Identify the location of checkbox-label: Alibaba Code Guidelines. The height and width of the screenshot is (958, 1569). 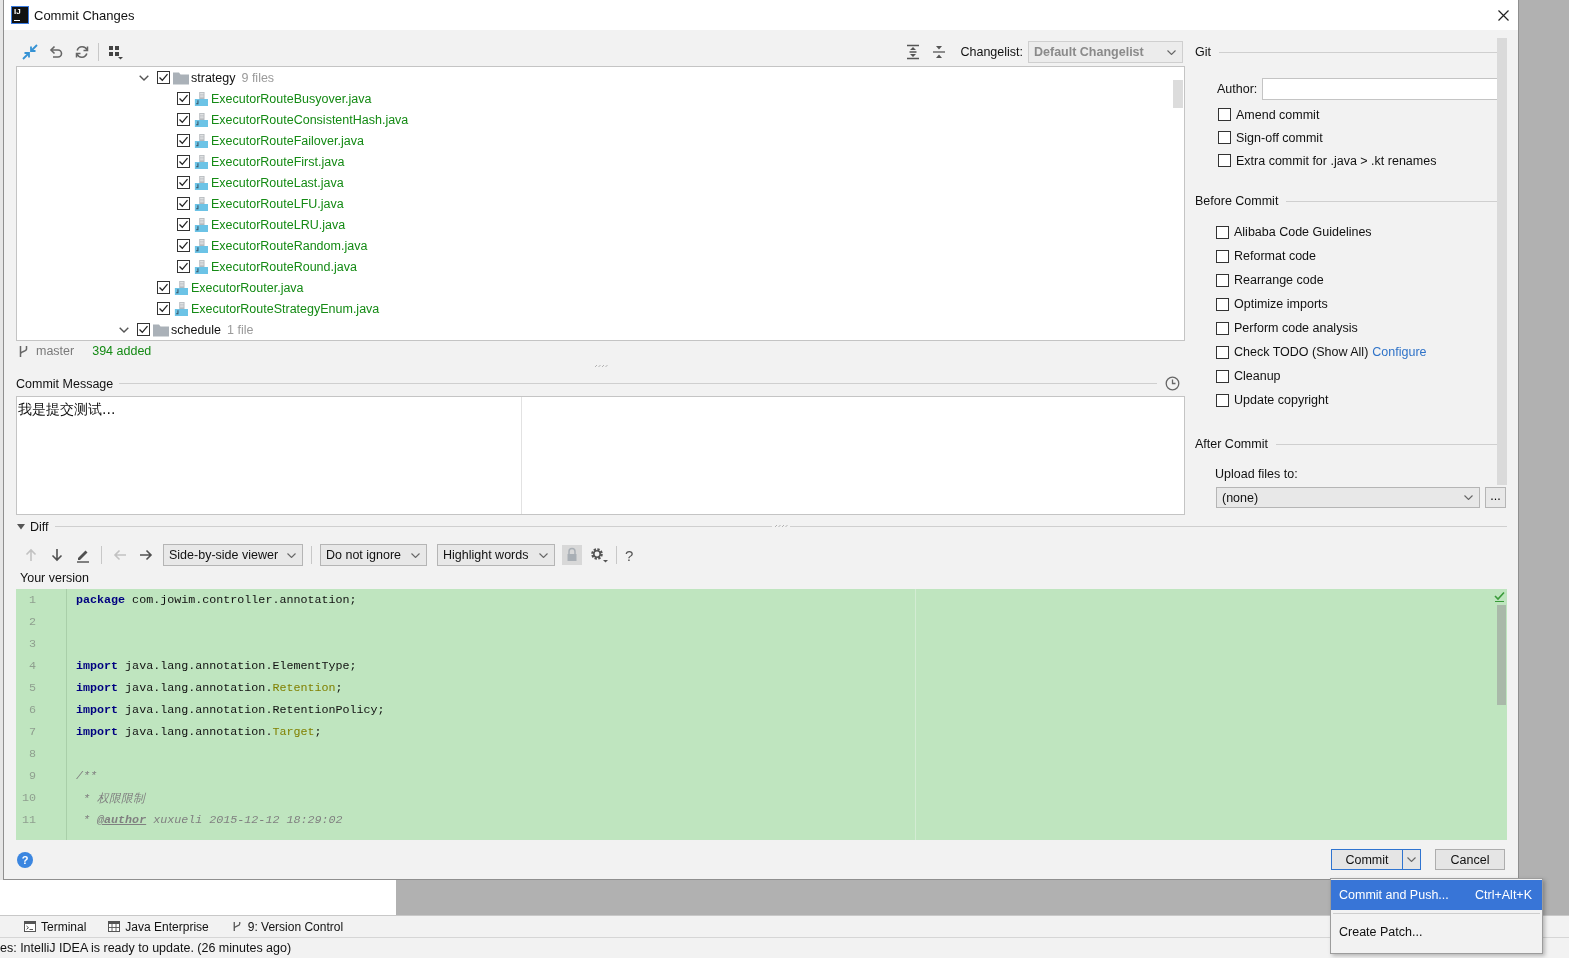
(1303, 232).